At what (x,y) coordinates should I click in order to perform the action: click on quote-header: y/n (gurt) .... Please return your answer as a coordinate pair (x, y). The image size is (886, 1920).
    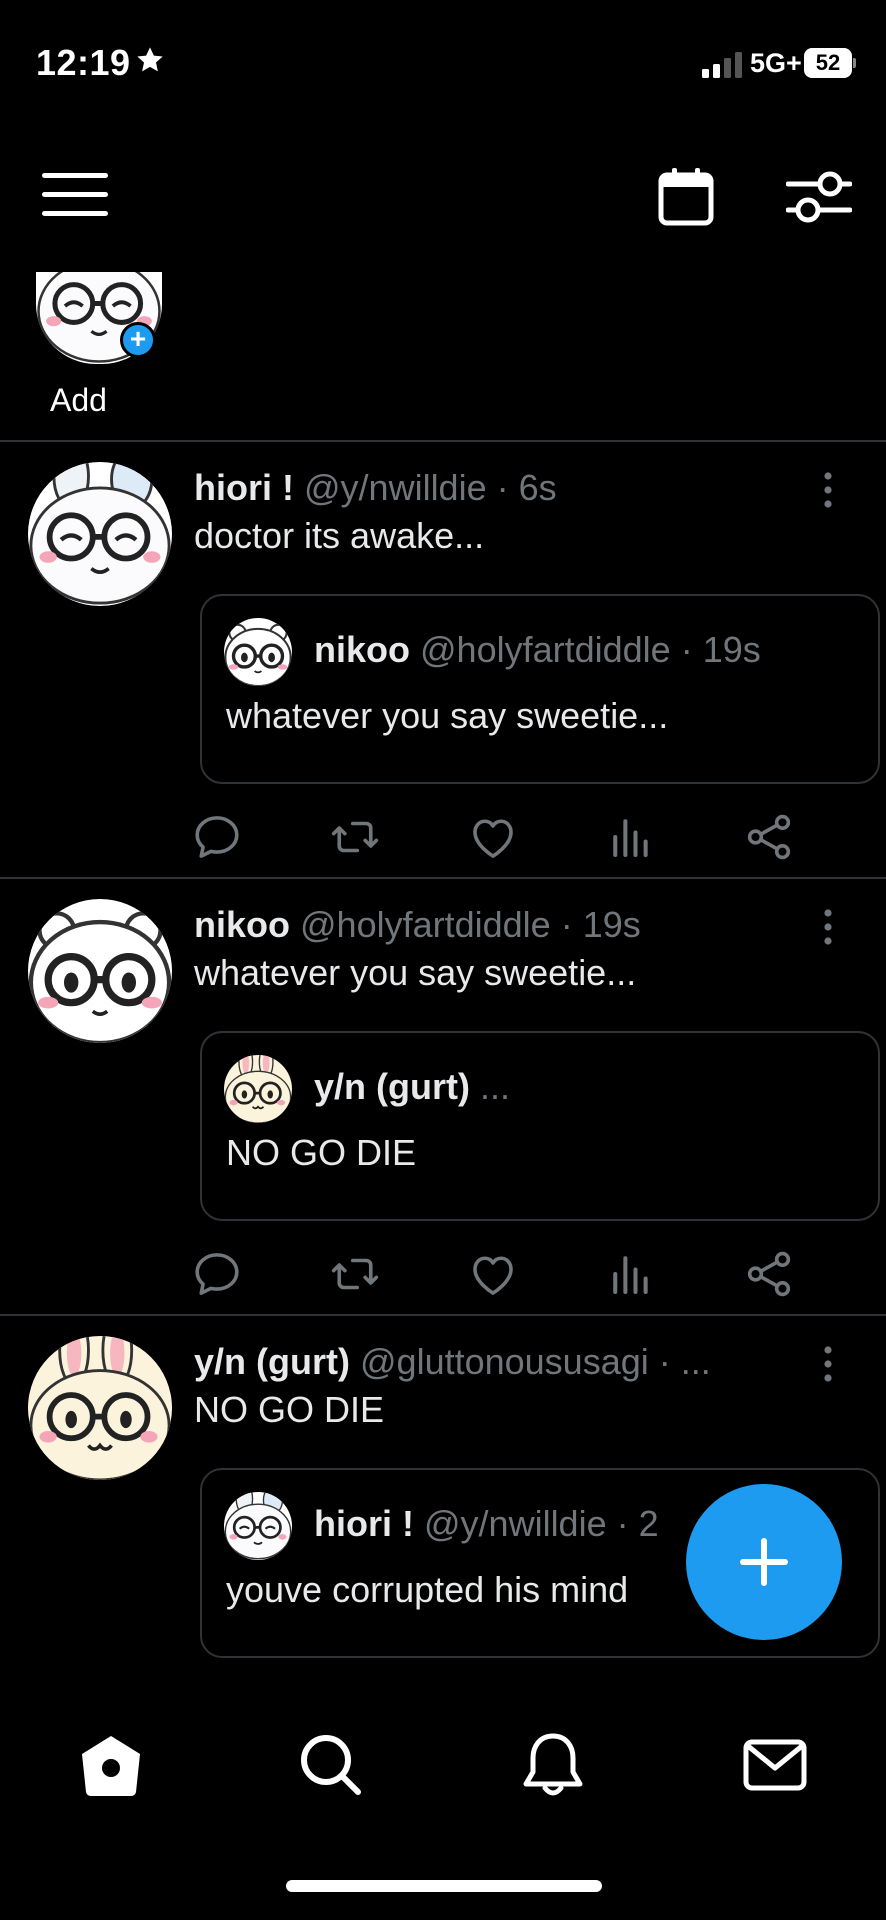
    Looking at the image, I should click on (584, 1087).